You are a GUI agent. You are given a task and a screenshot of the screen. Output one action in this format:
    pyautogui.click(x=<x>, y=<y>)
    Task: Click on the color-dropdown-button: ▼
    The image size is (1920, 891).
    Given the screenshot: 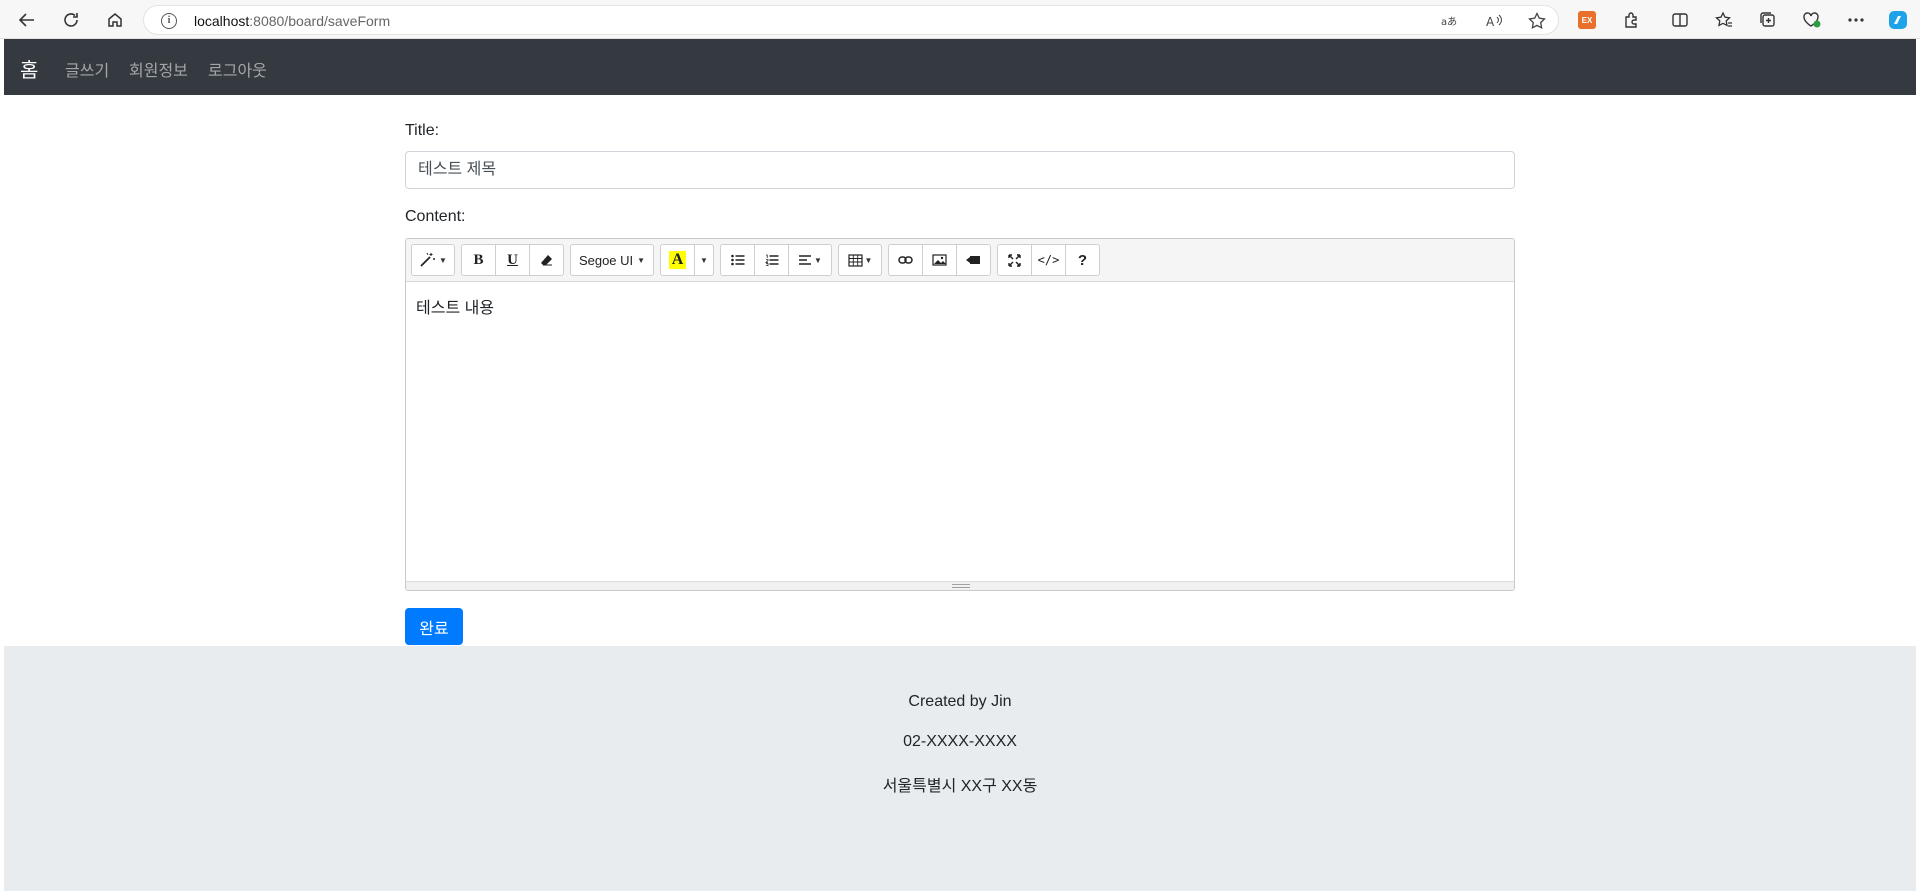 What is the action you would take?
    pyautogui.click(x=704, y=260)
    